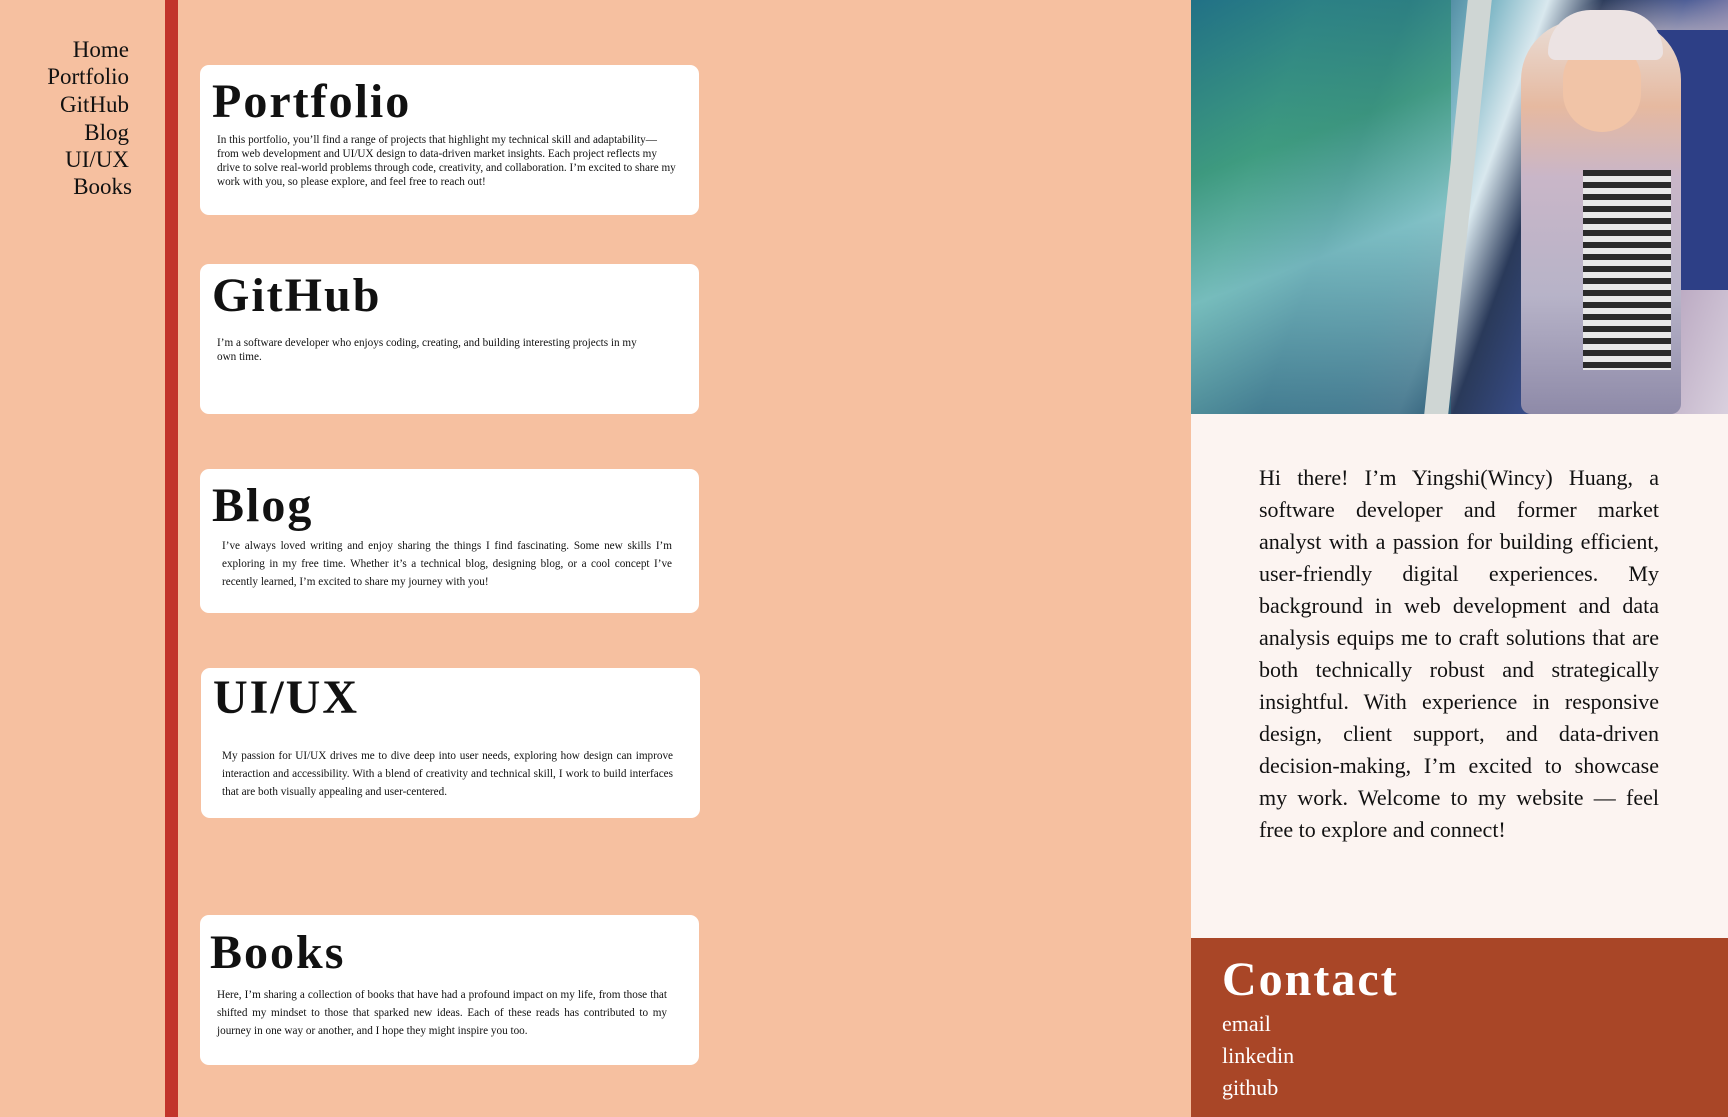 This screenshot has width=1728, height=1117. I want to click on books-card-title: Books, so click(278, 952).